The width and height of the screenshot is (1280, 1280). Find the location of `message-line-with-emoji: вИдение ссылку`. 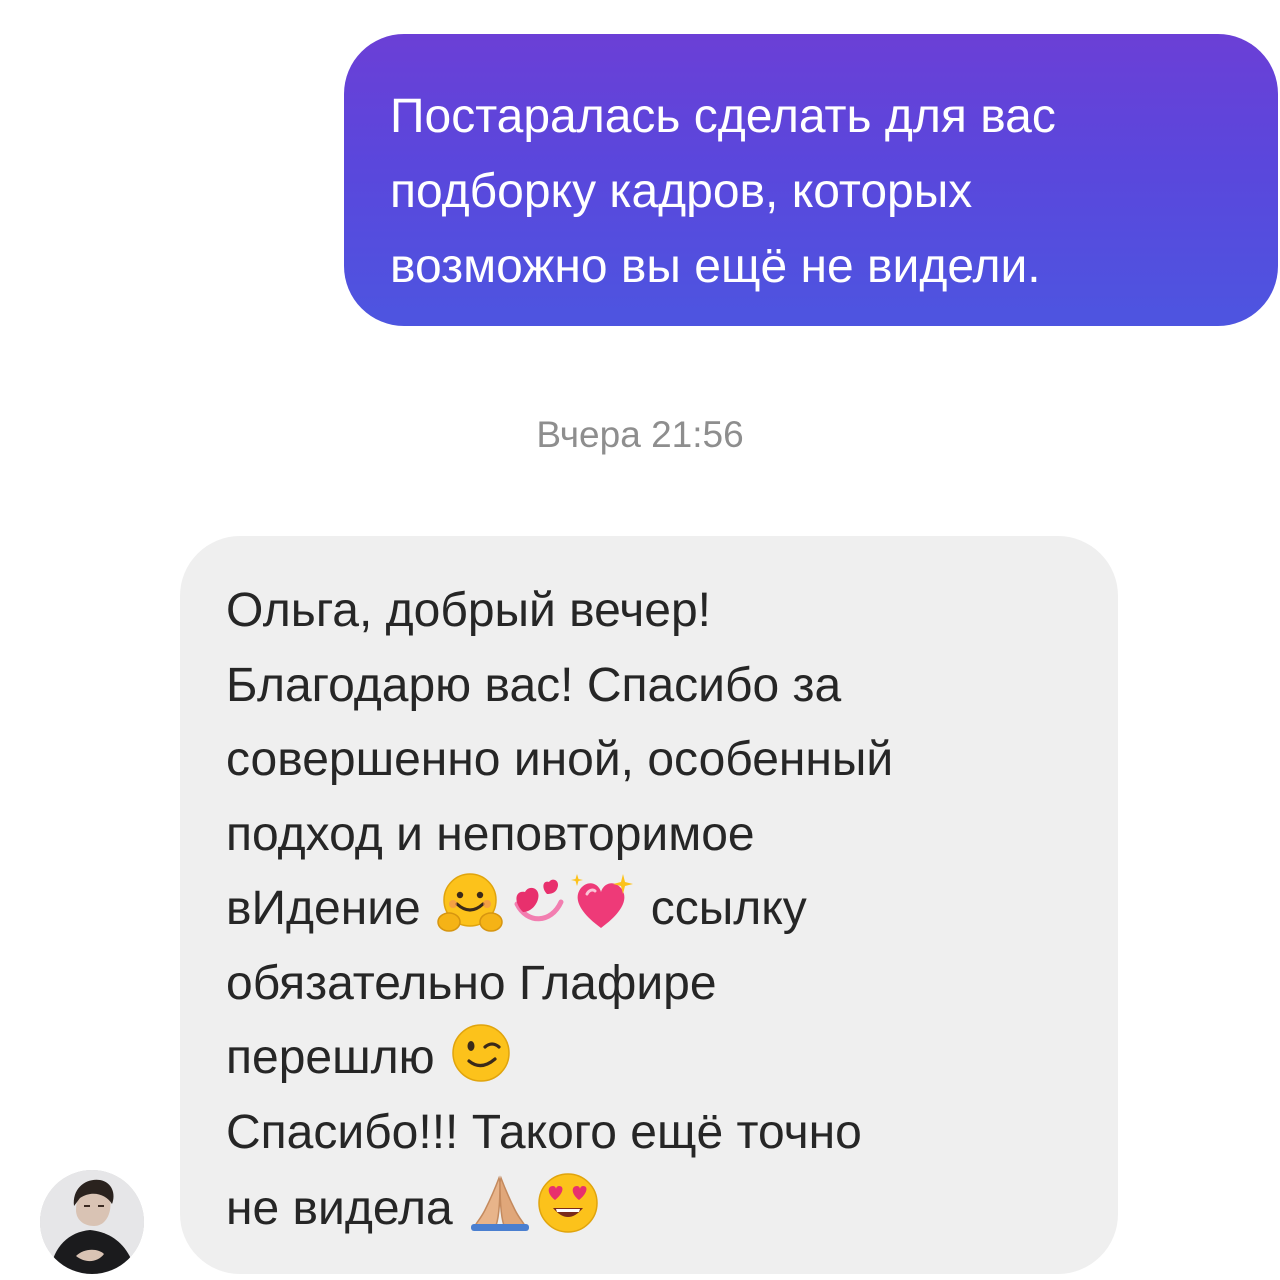

message-line-with-emoji: вИдение ссылку is located at coordinates (657, 909).